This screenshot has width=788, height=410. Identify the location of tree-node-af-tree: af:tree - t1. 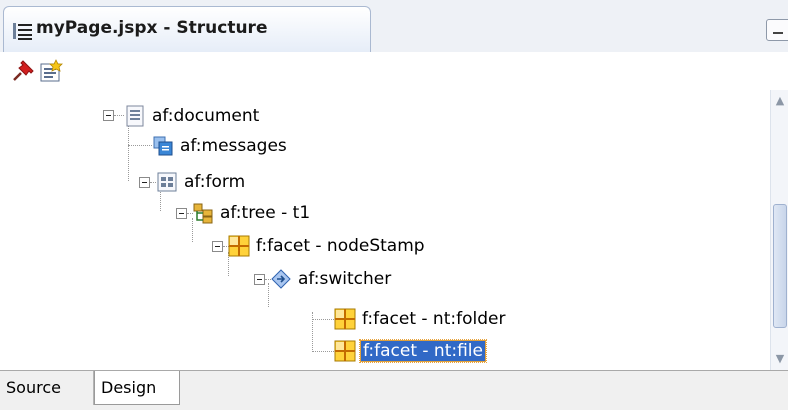
(251, 213).